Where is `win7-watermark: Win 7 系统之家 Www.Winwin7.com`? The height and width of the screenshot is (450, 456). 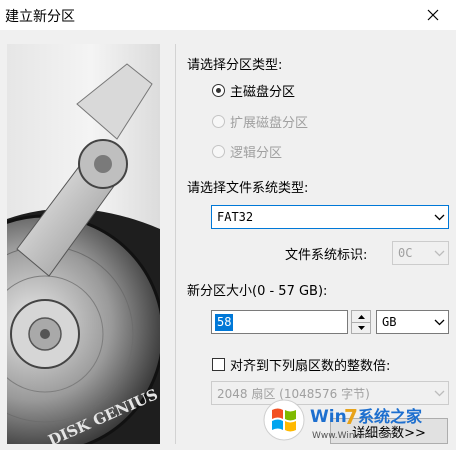 win7-watermark: Win 7 系统之家 Www.Winwin7.com is located at coordinates (356, 421).